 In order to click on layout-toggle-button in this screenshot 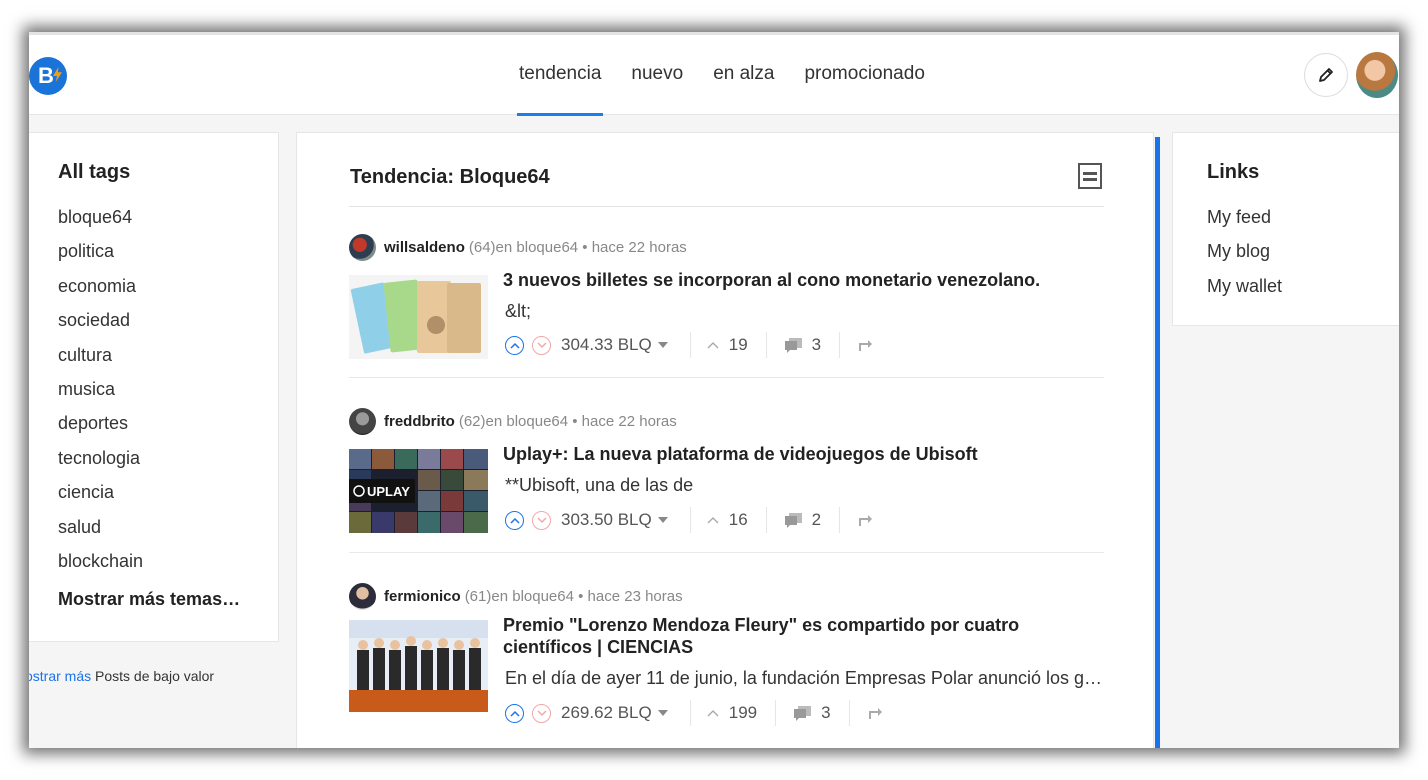, I will do `click(1090, 176)`.